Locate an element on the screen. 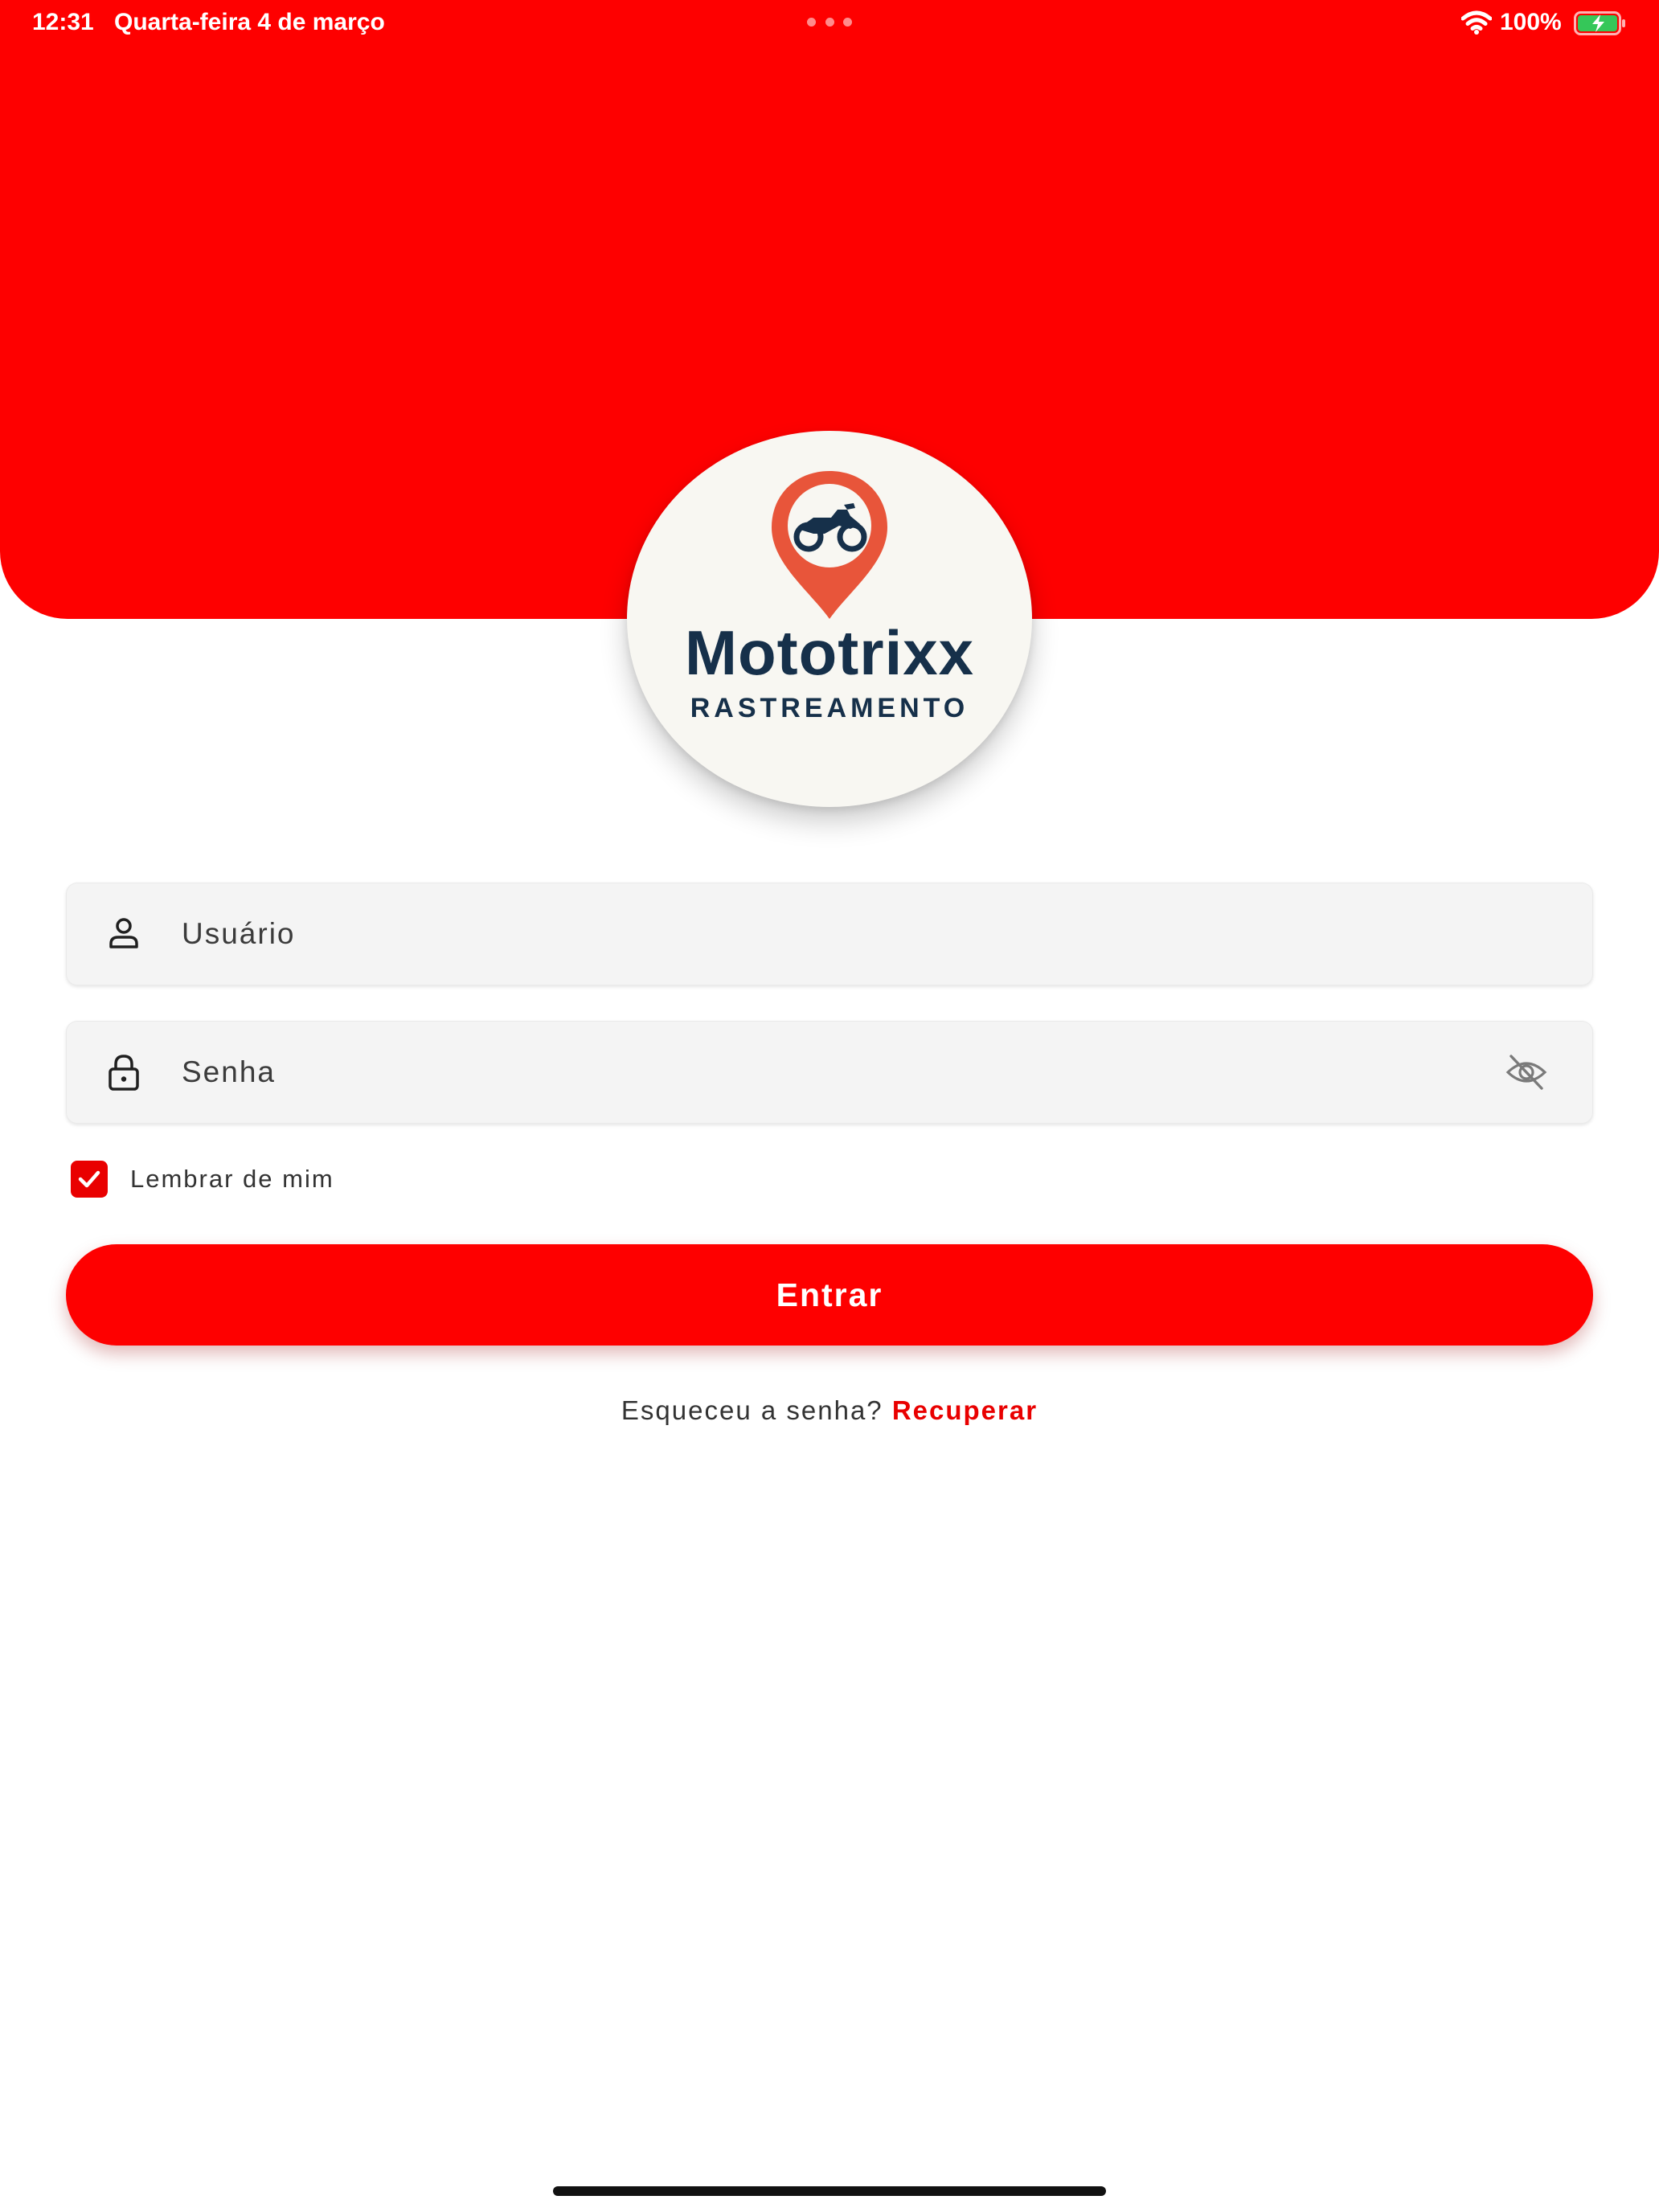 The image size is (1659, 2212). remember-me-checkbox is located at coordinates (89, 1179).